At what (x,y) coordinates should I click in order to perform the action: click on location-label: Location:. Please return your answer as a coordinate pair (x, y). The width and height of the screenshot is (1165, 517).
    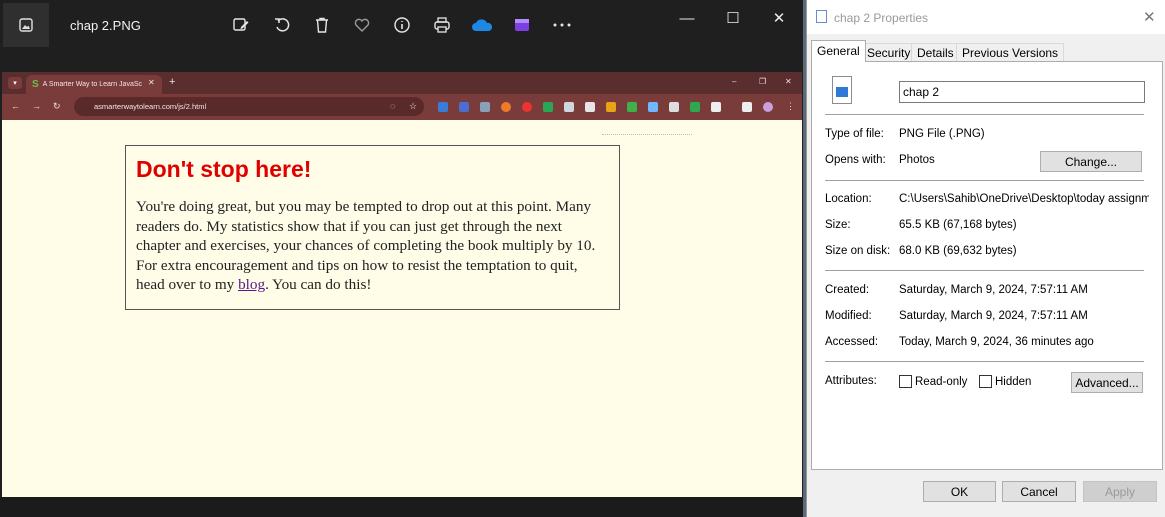
    Looking at the image, I should click on (848, 199).